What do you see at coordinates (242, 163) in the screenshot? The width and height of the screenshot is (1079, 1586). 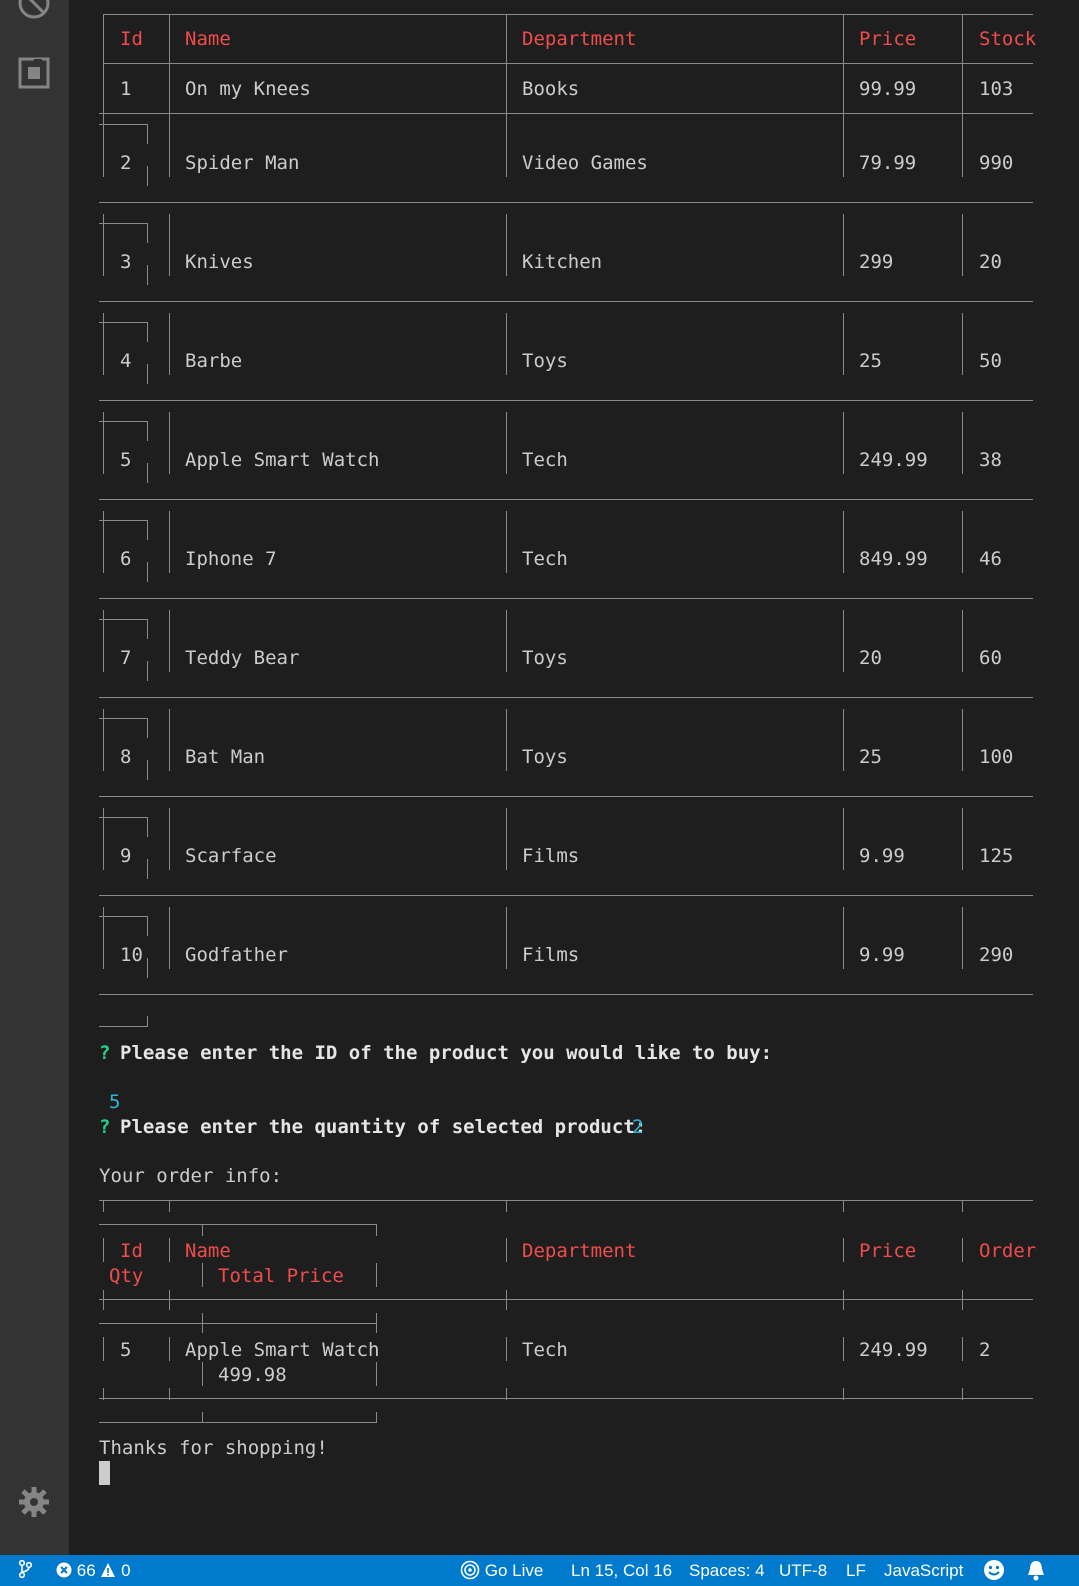 I see `table-cell: Spider Man` at bounding box center [242, 163].